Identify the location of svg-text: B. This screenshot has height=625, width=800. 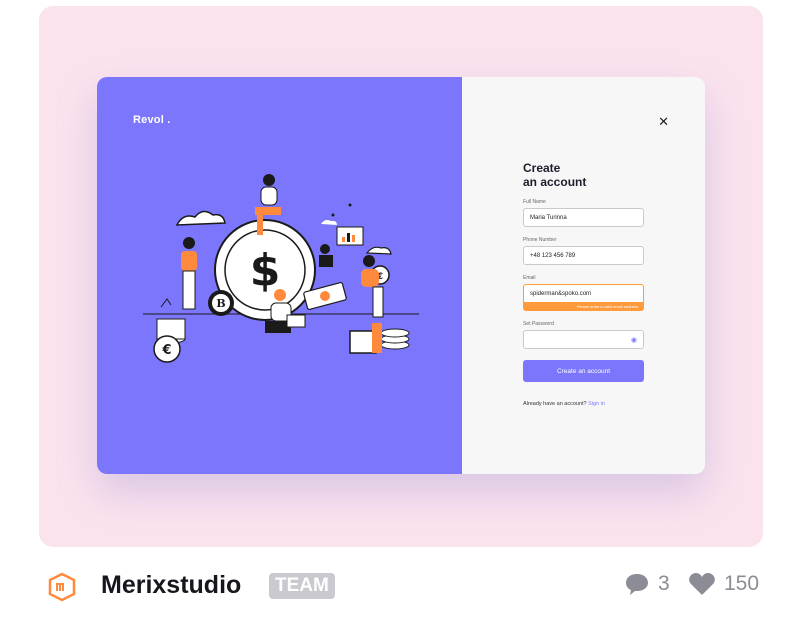
(220, 303).